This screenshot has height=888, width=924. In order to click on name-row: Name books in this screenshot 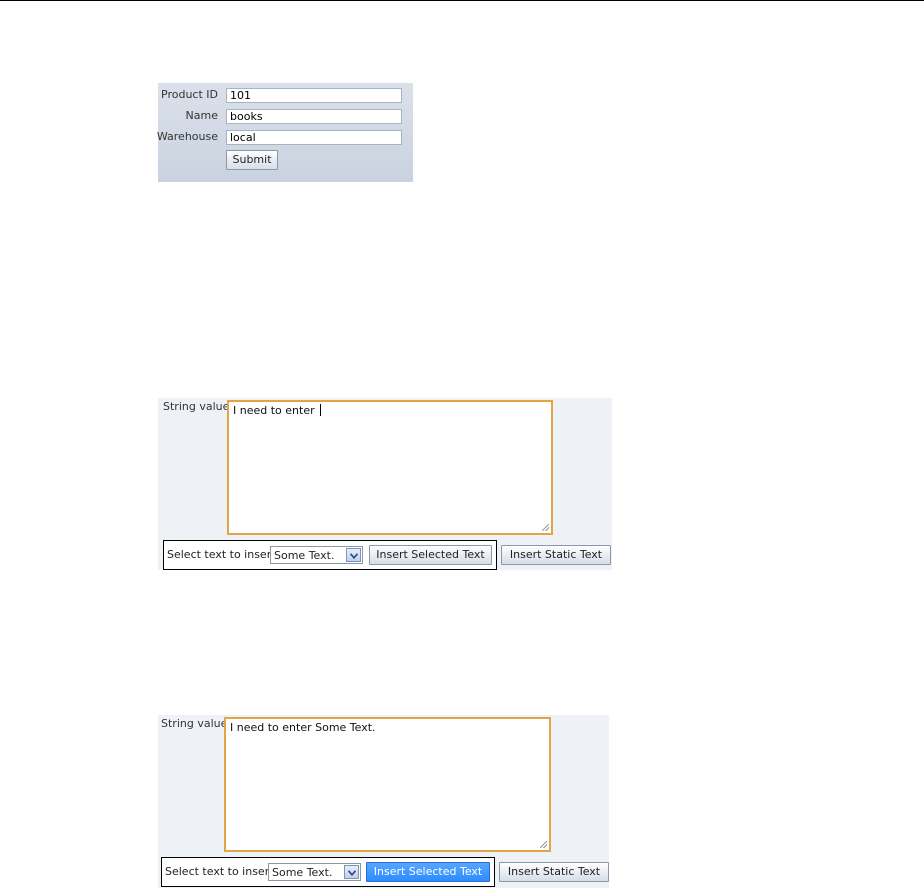, I will do `click(285, 115)`.